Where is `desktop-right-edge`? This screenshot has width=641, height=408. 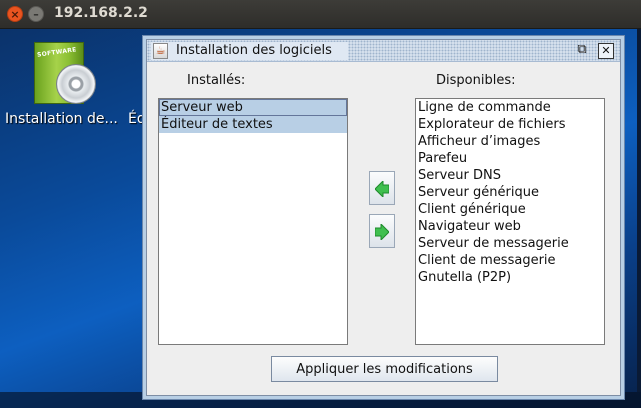
desktop-right-edge is located at coordinates (639, 210).